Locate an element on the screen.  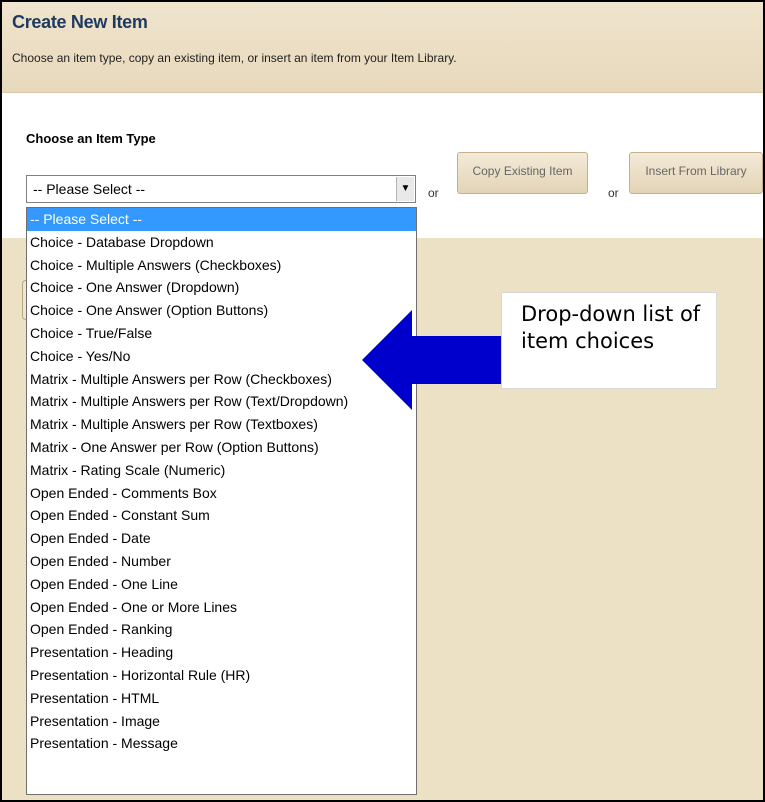
dropdown-option: Open Ended - Date is located at coordinates (221, 538).